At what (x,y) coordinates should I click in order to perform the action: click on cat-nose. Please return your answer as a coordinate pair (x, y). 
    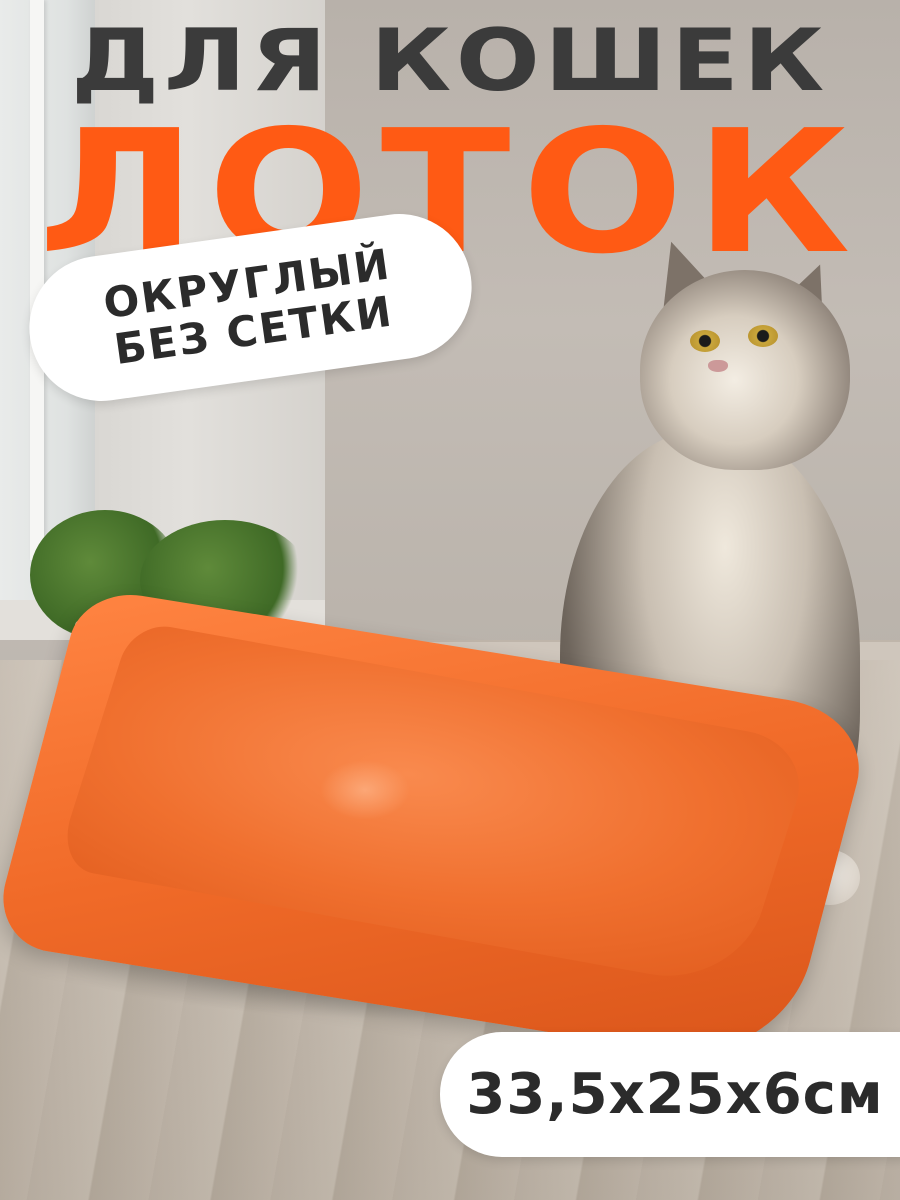
    Looking at the image, I should click on (718, 366).